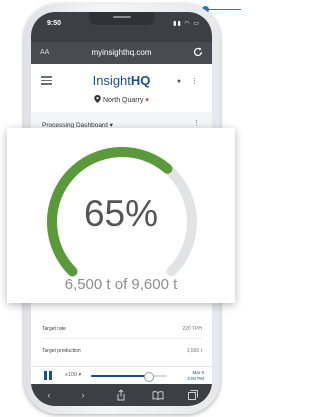 The image size is (320, 417). Describe the element at coordinates (158, 395) in the screenshot. I see `bookmarks-icon` at that location.